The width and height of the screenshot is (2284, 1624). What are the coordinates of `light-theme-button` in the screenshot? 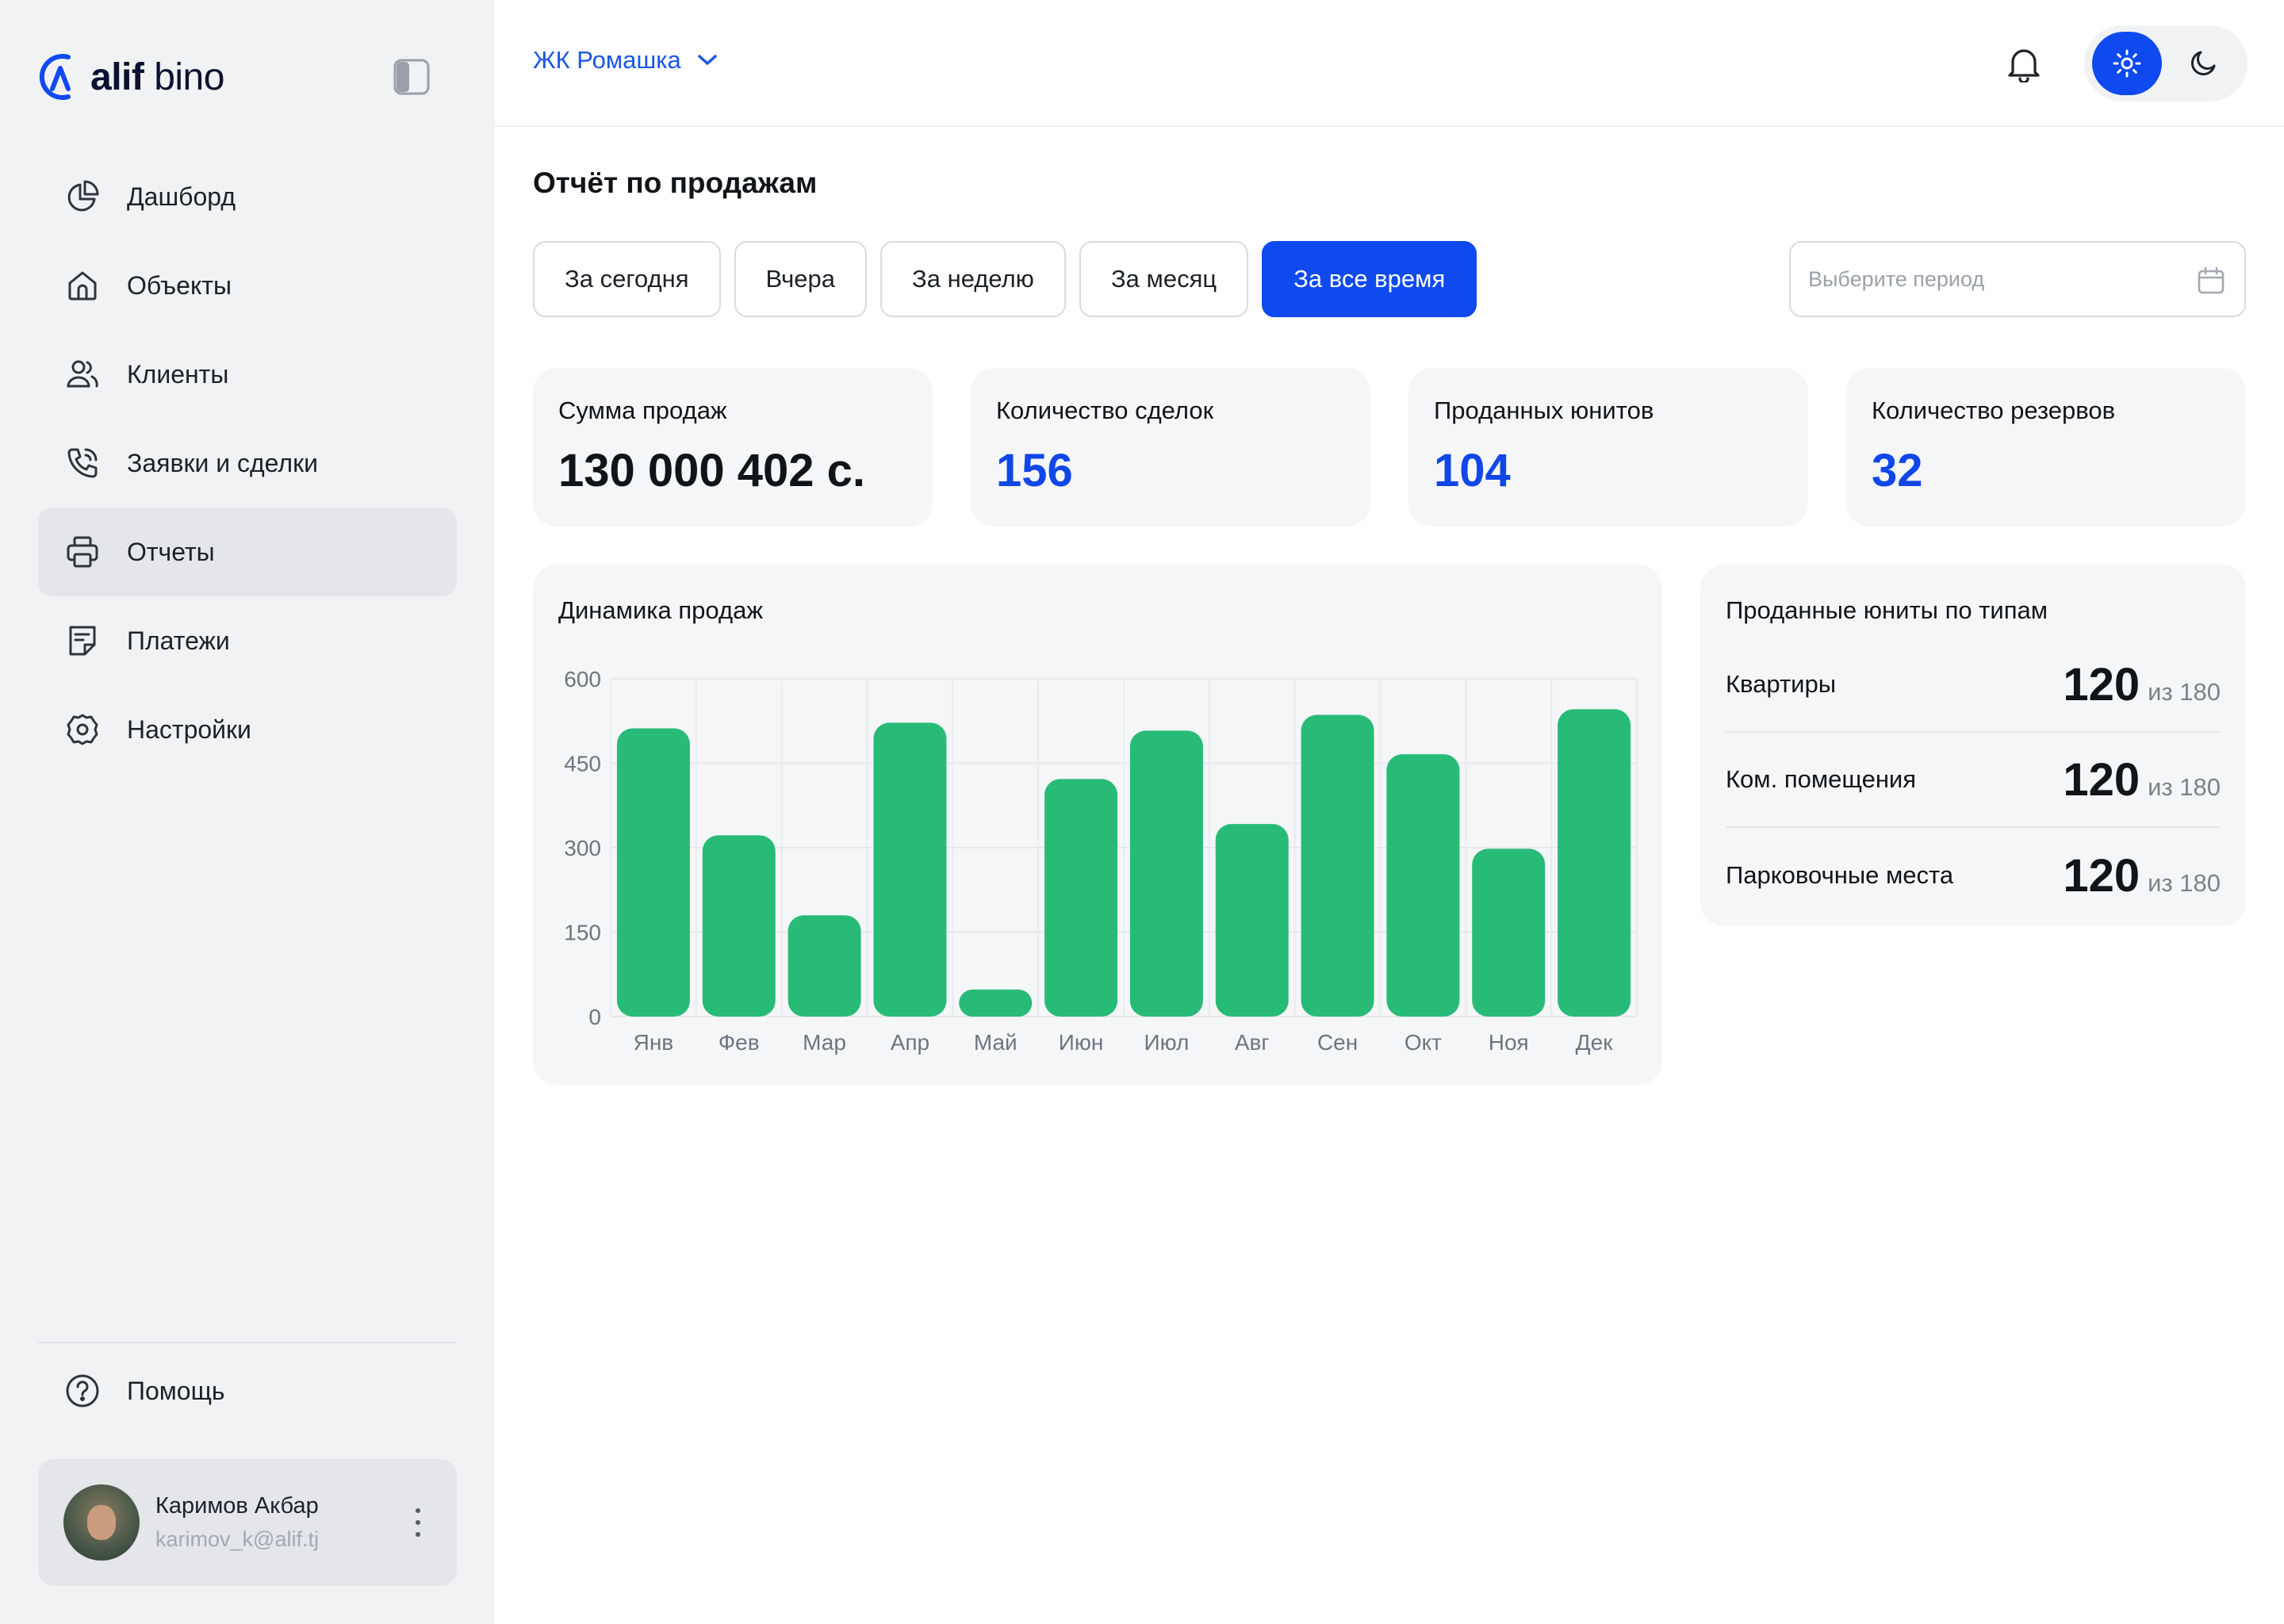 It's located at (2127, 63).